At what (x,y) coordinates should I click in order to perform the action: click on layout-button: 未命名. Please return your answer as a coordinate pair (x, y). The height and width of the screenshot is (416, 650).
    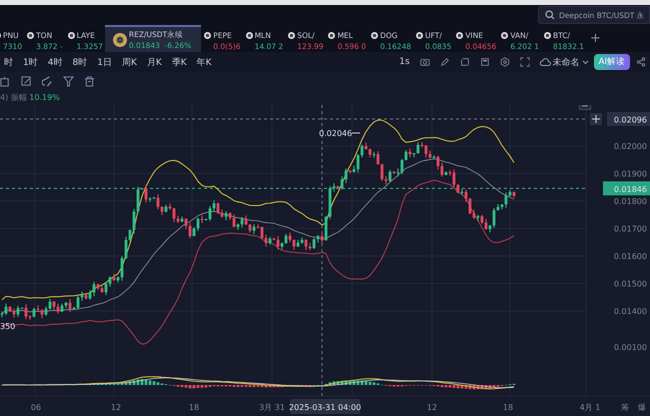
    Looking at the image, I should click on (564, 62).